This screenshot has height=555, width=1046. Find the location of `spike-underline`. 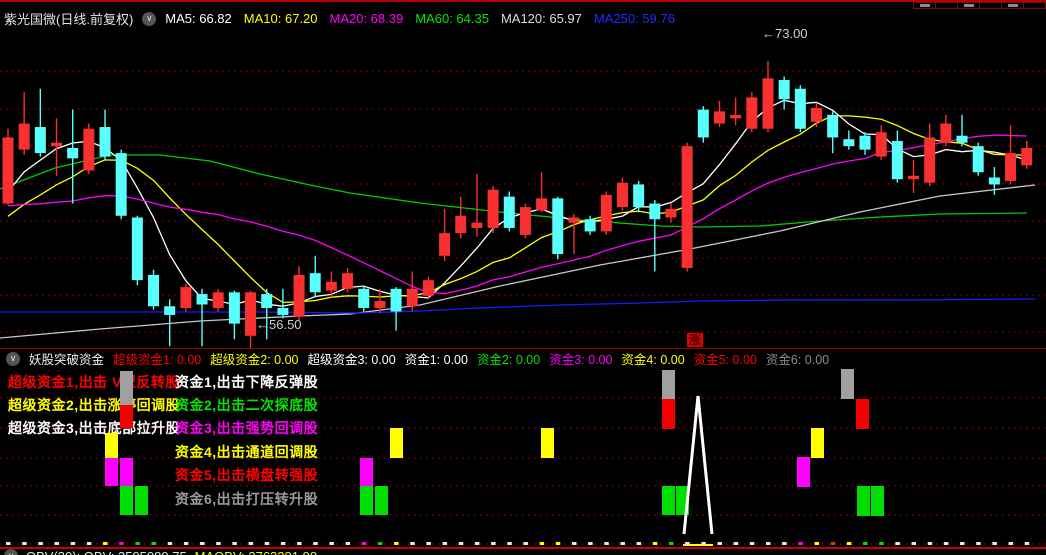

spike-underline is located at coordinates (698, 545).